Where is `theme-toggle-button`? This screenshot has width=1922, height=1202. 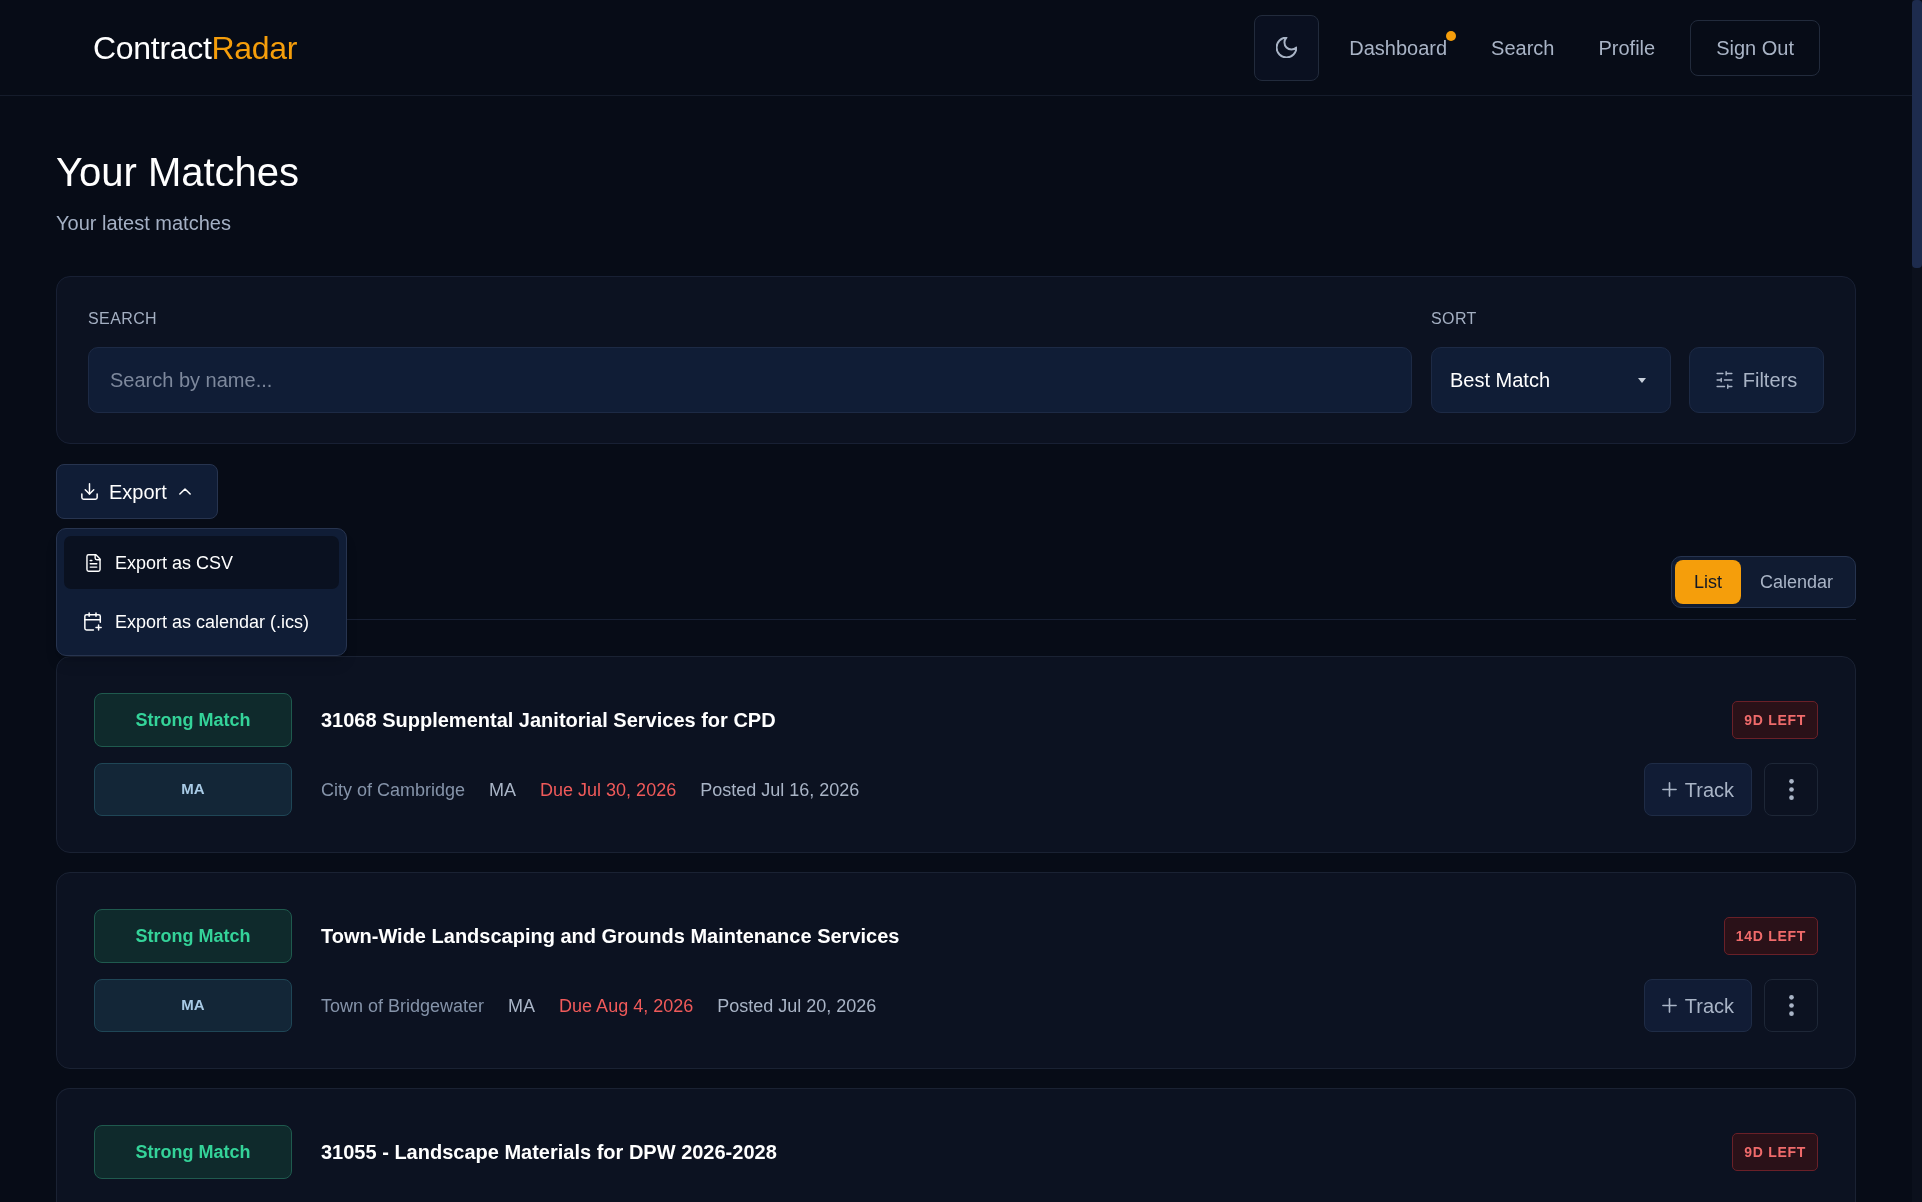
theme-toggle-button is located at coordinates (1287, 47).